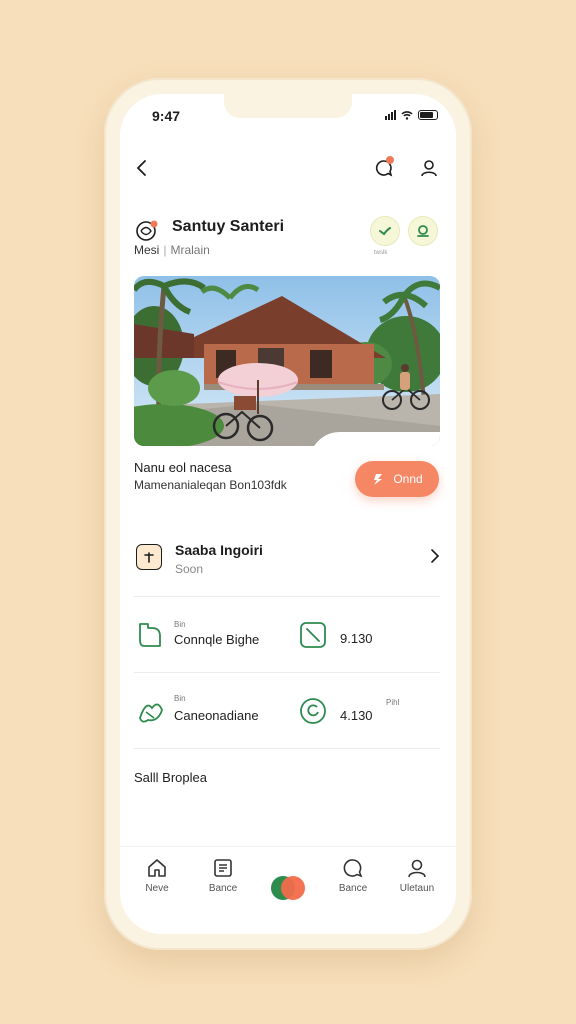  Describe the element at coordinates (363, 702) in the screenshot. I see `stat-value-card-2: 4.130 Pihl` at that location.